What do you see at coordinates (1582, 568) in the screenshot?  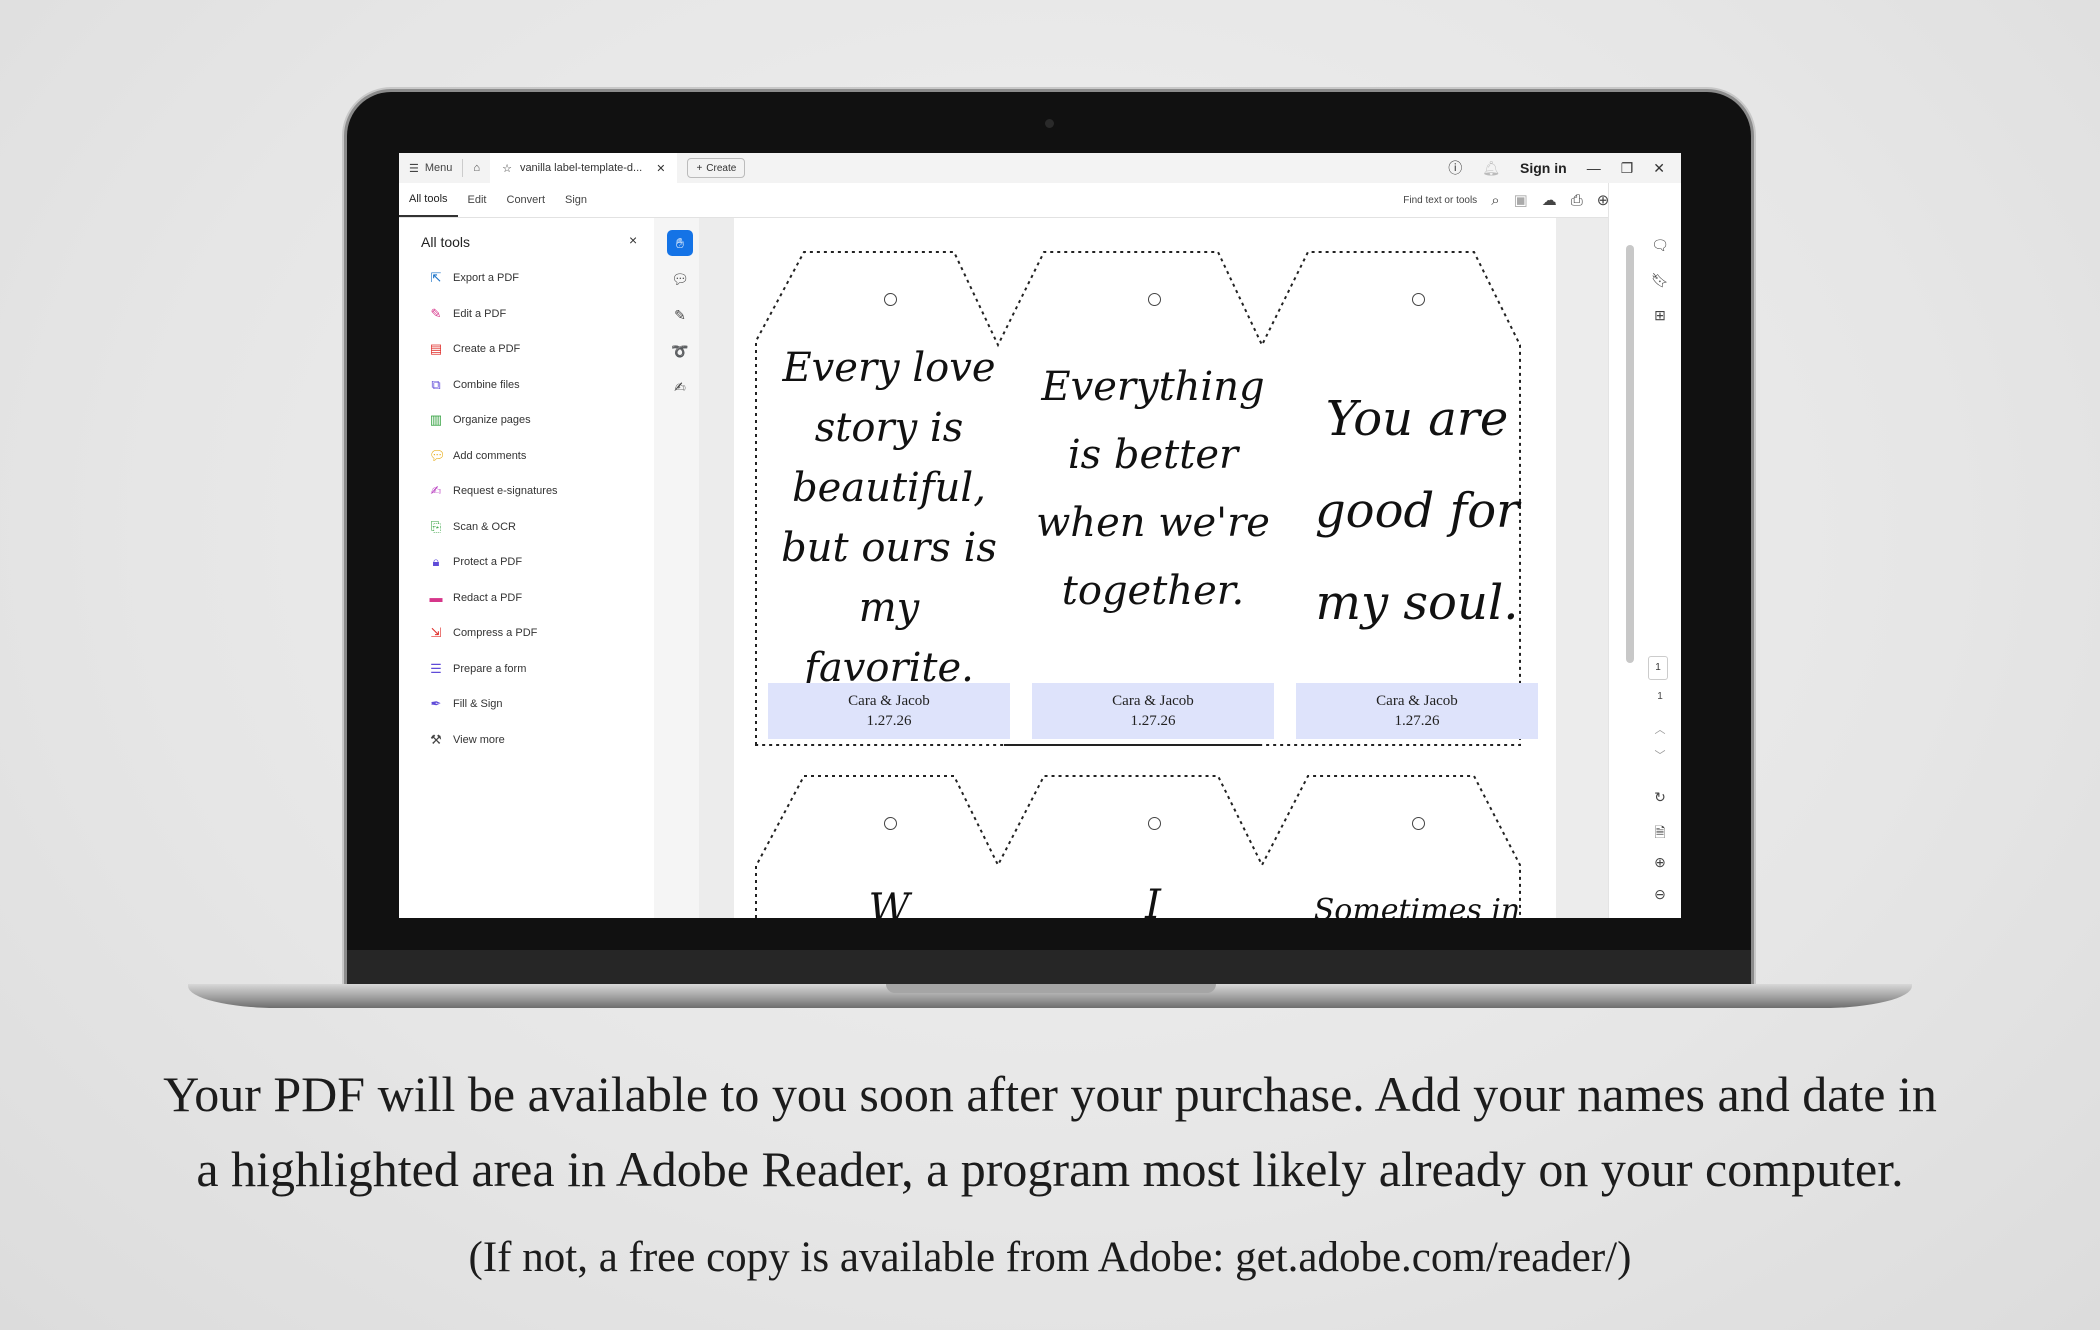 I see `document-margin-right` at bounding box center [1582, 568].